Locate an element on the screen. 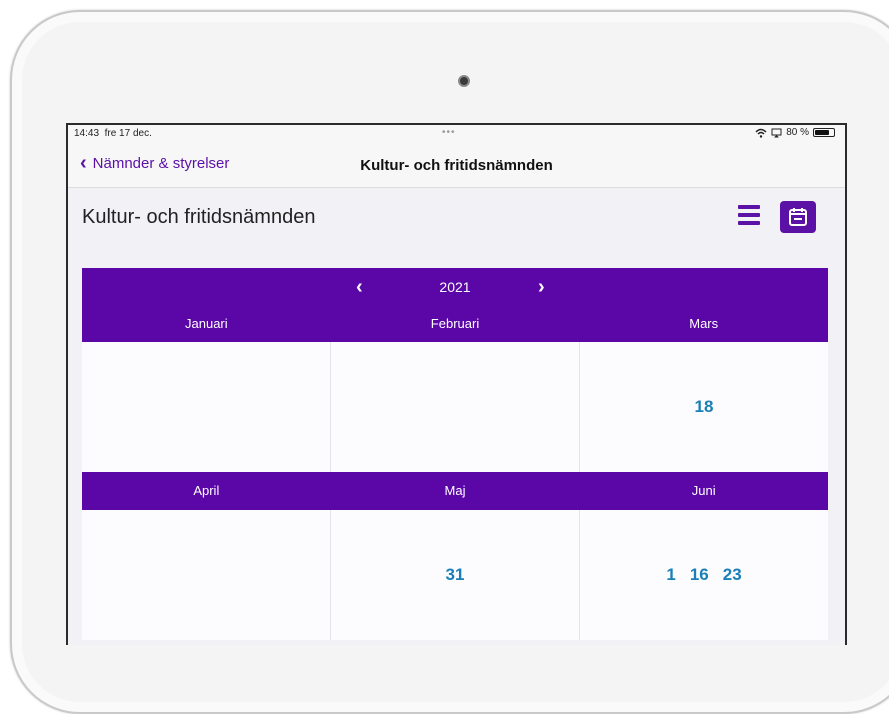  meeting-day-link: 18 is located at coordinates (704, 407).